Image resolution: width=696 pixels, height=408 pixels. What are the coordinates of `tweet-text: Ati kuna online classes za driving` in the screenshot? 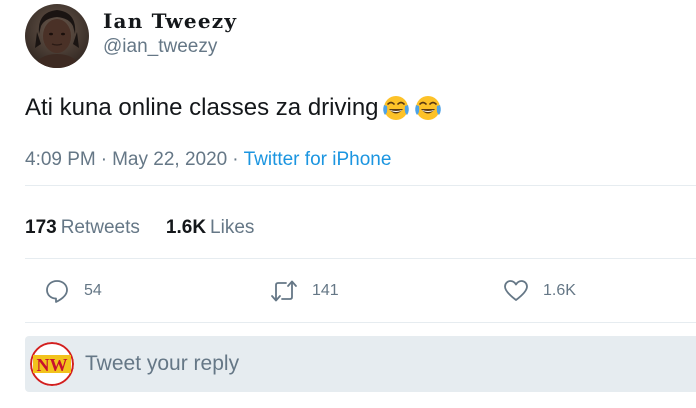 It's located at (234, 108).